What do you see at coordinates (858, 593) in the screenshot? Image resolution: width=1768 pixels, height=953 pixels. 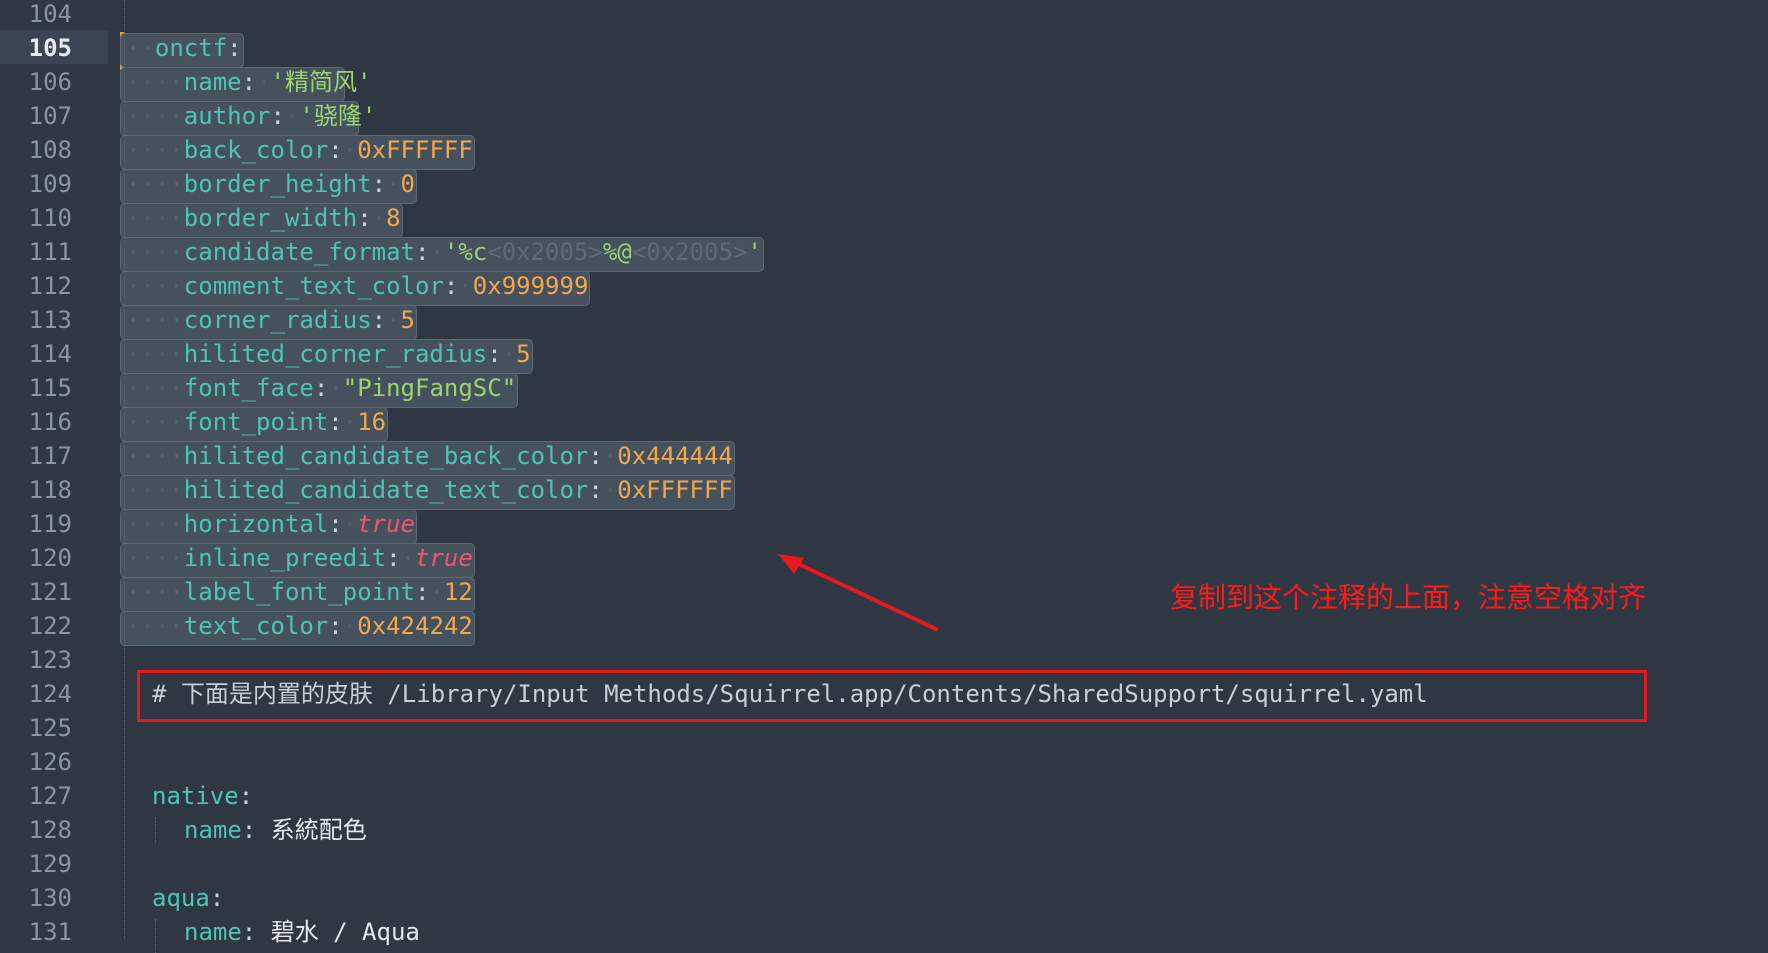 I see `annotation-arrow` at bounding box center [858, 593].